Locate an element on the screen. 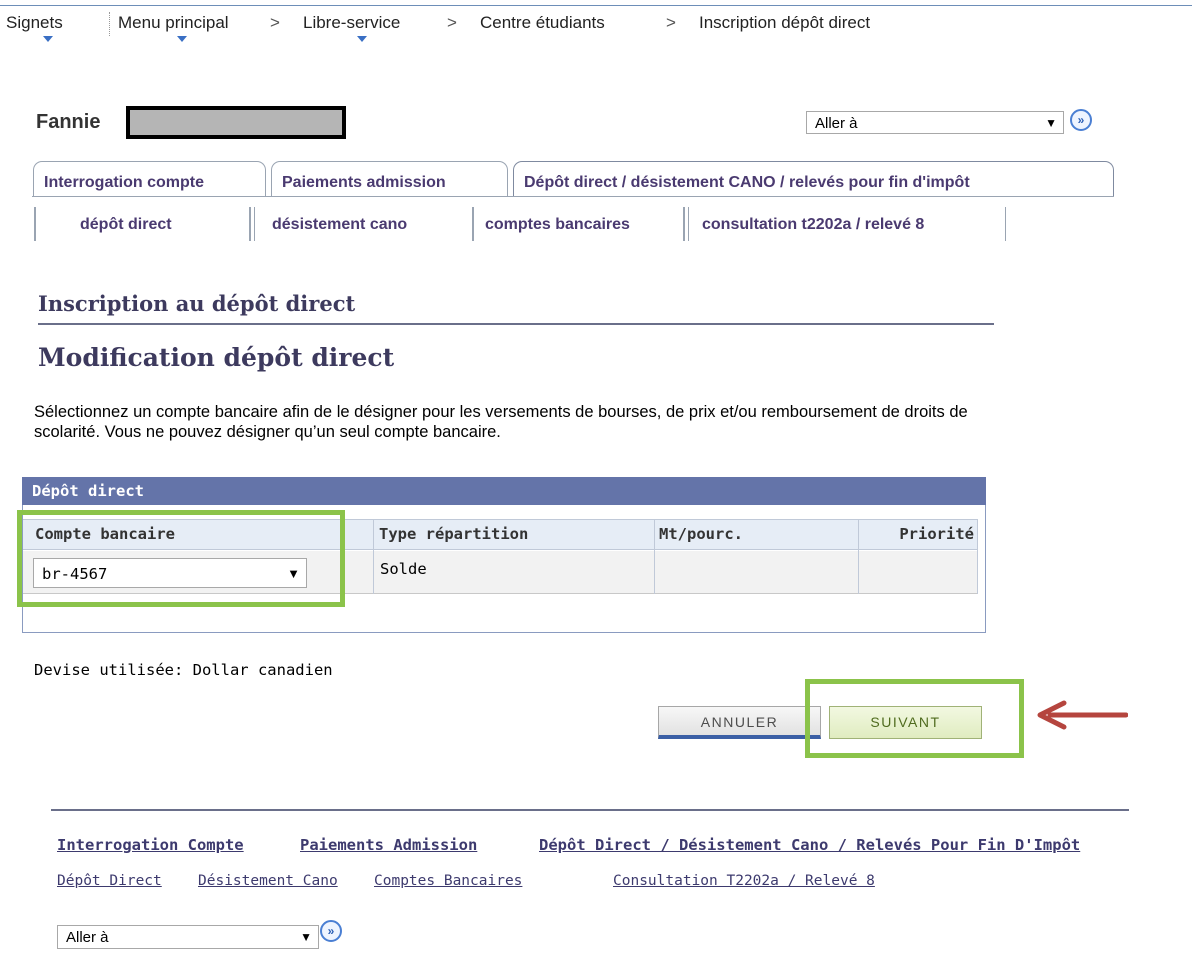  student-center-link: Centre étudiants is located at coordinates (542, 23).